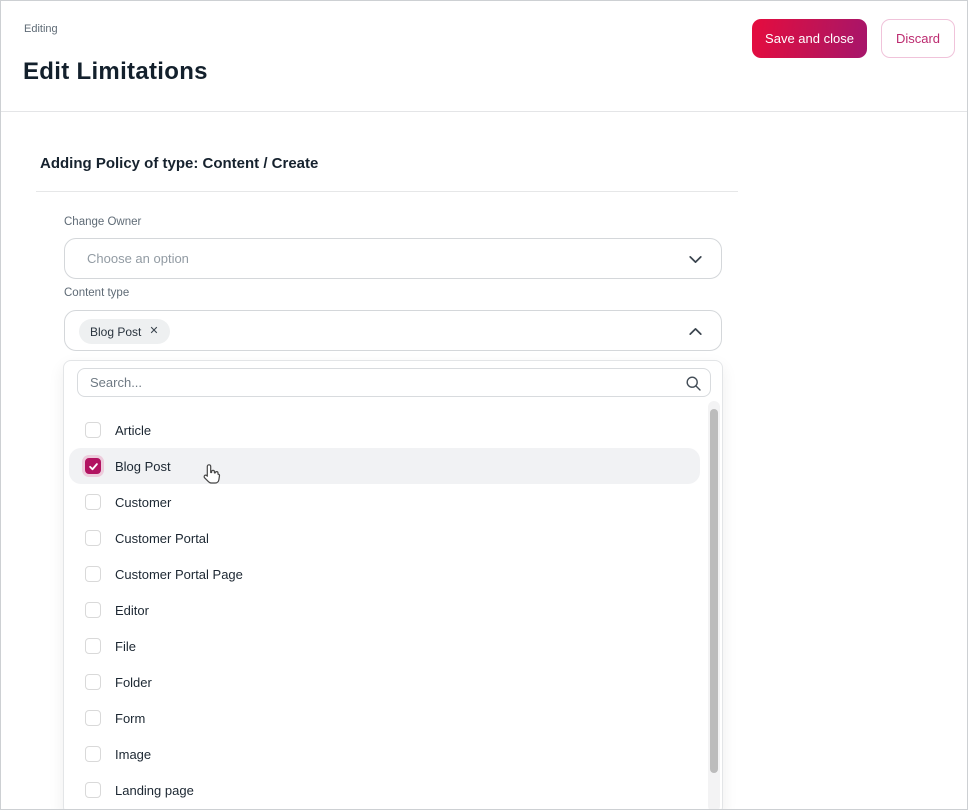 This screenshot has height=810, width=968. What do you see at coordinates (384, 646) in the screenshot?
I see `list-item: File` at bounding box center [384, 646].